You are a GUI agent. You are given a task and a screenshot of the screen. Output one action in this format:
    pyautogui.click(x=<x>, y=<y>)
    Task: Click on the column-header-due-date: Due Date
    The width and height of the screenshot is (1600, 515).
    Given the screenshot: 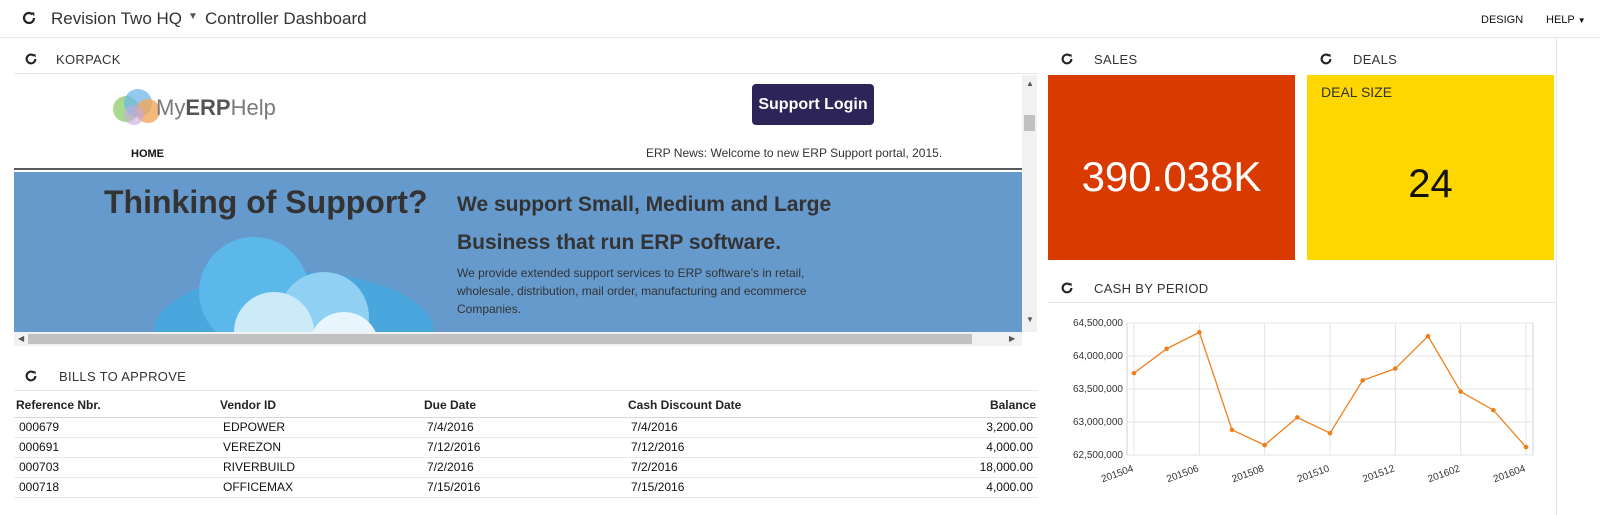 What is the action you would take?
    pyautogui.click(x=524, y=405)
    